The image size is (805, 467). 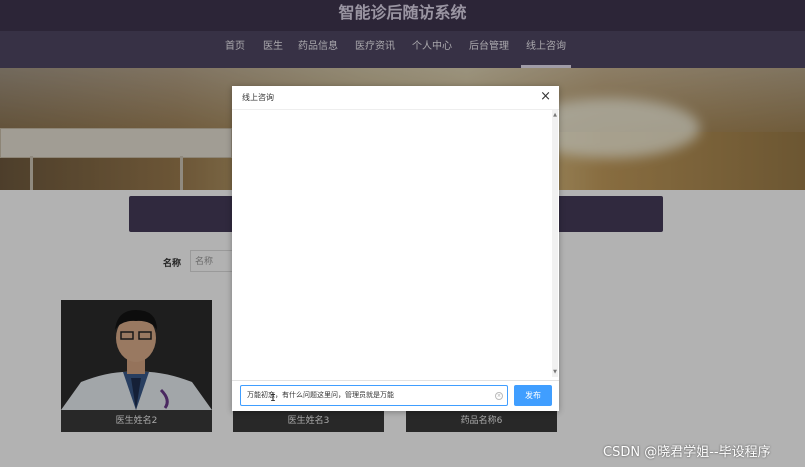 I want to click on watermark: CSDN @晓君学姐--毕设程序, so click(x=687, y=452).